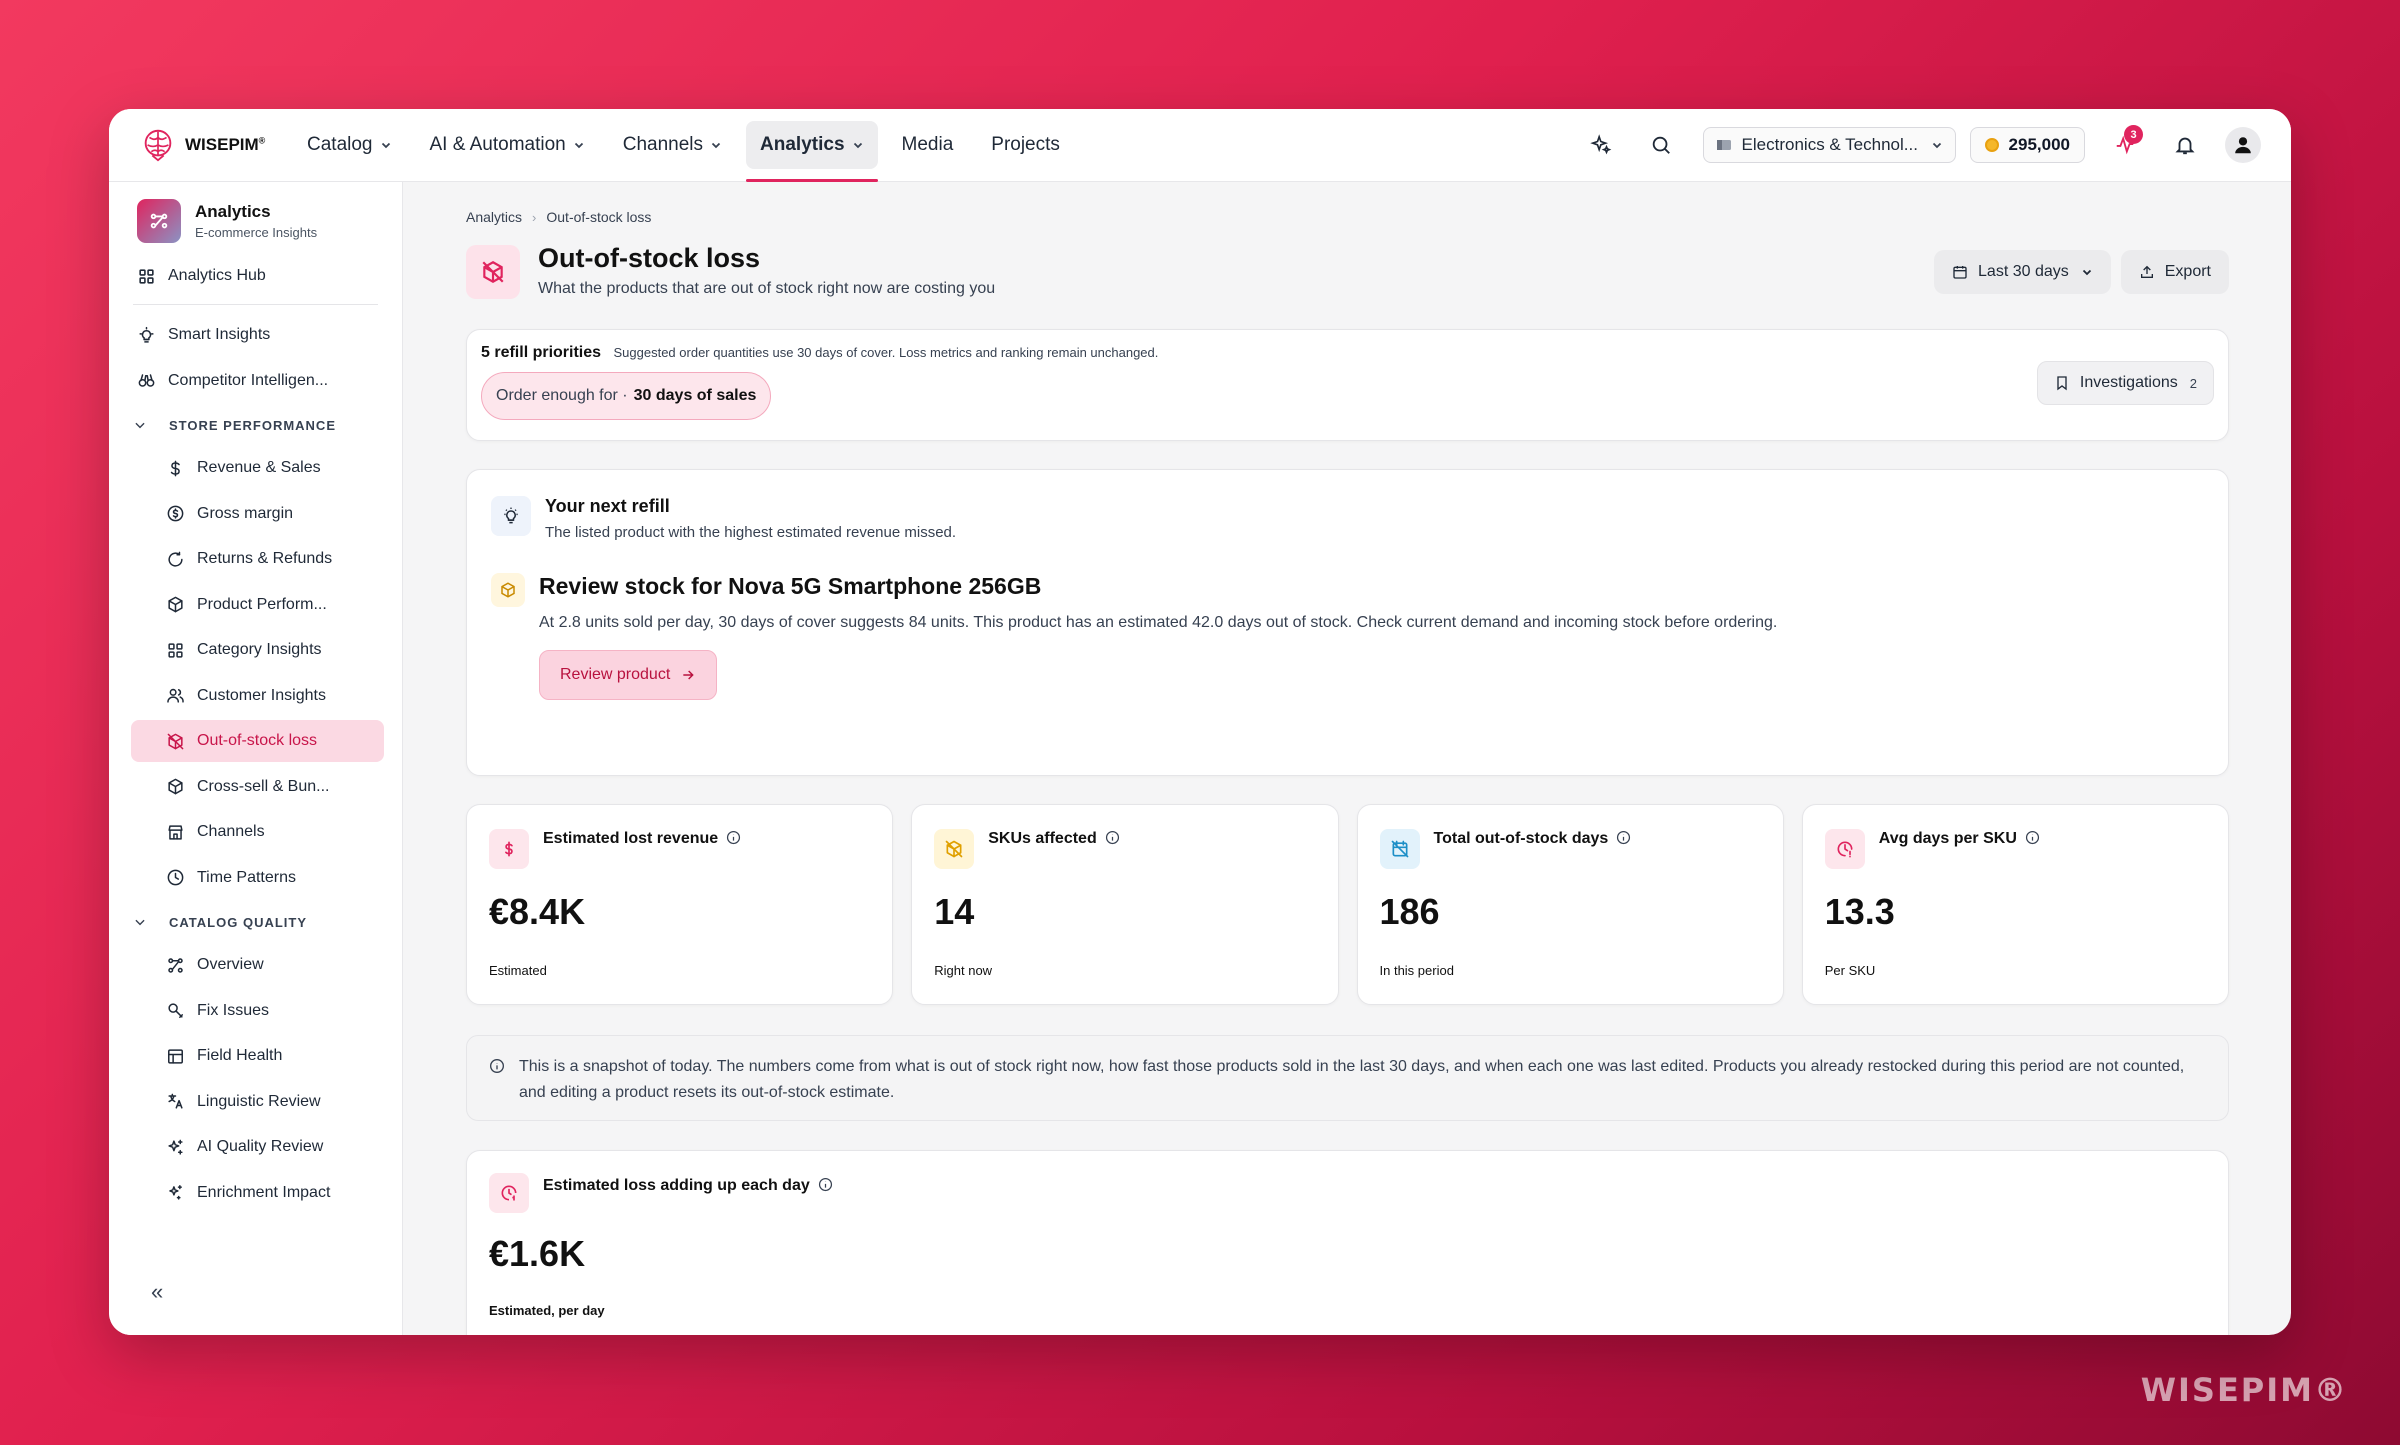  I want to click on sidebar-item-time-patterns: Time Patterns, so click(257, 878).